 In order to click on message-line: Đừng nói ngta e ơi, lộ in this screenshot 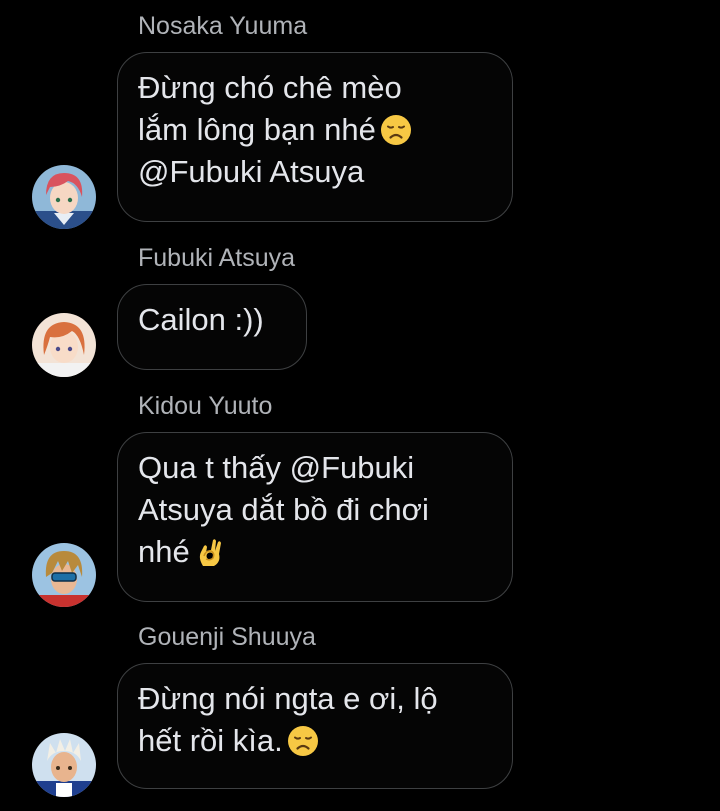, I will do `click(288, 698)`.